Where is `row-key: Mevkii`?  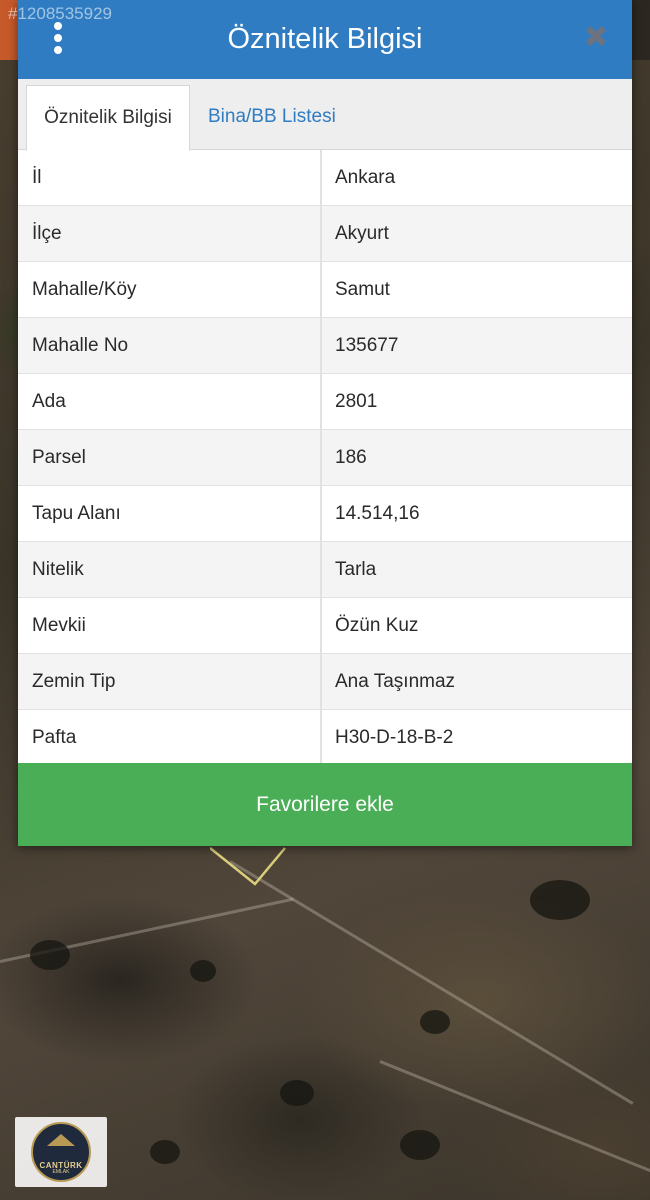
row-key: Mevkii is located at coordinates (170, 625).